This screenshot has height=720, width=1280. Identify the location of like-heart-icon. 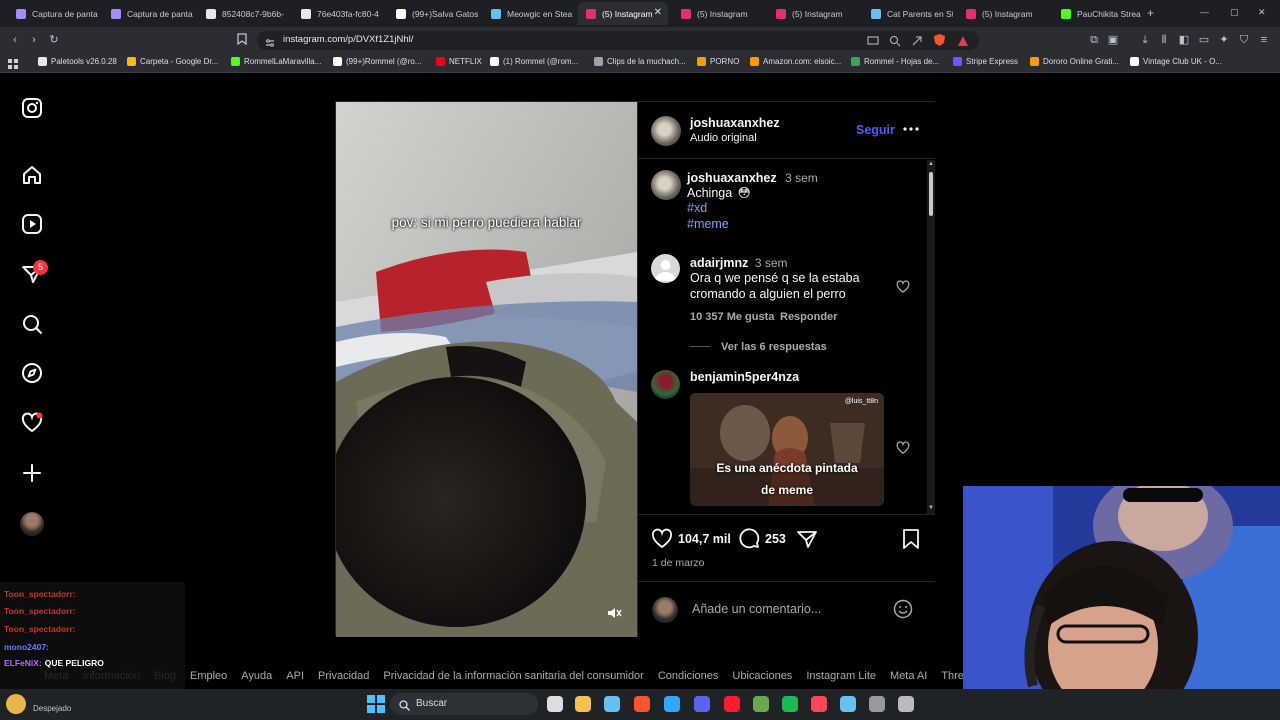
(662, 539).